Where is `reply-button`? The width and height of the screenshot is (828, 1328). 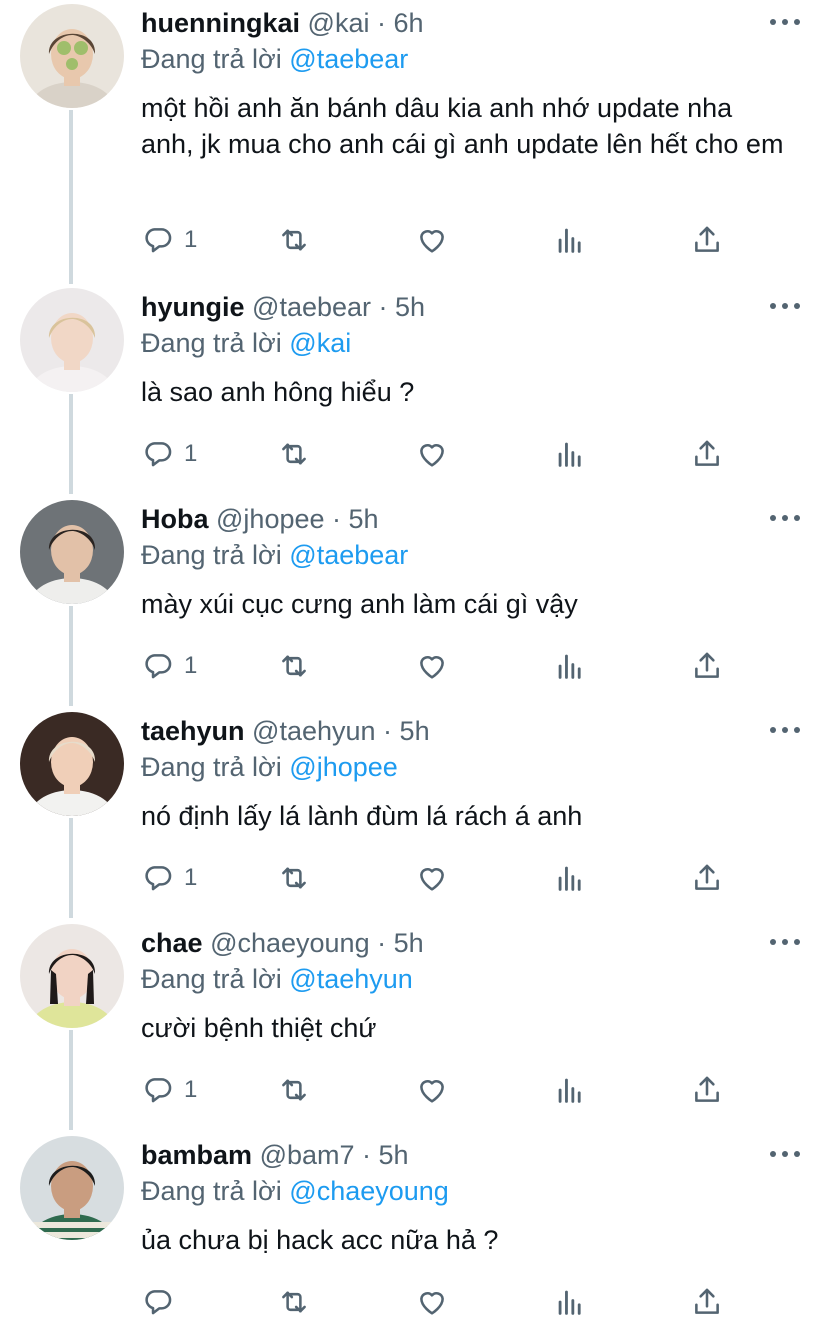 reply-button is located at coordinates (162, 1302).